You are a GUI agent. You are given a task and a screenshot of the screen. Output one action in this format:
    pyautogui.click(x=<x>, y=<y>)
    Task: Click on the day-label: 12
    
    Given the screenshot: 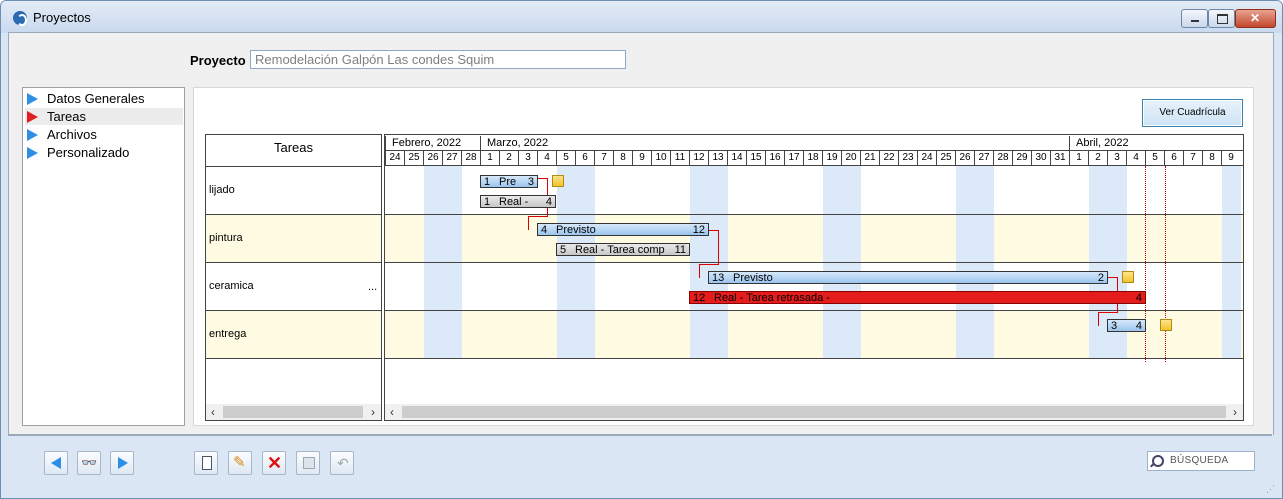 What is the action you would take?
    pyautogui.click(x=698, y=158)
    